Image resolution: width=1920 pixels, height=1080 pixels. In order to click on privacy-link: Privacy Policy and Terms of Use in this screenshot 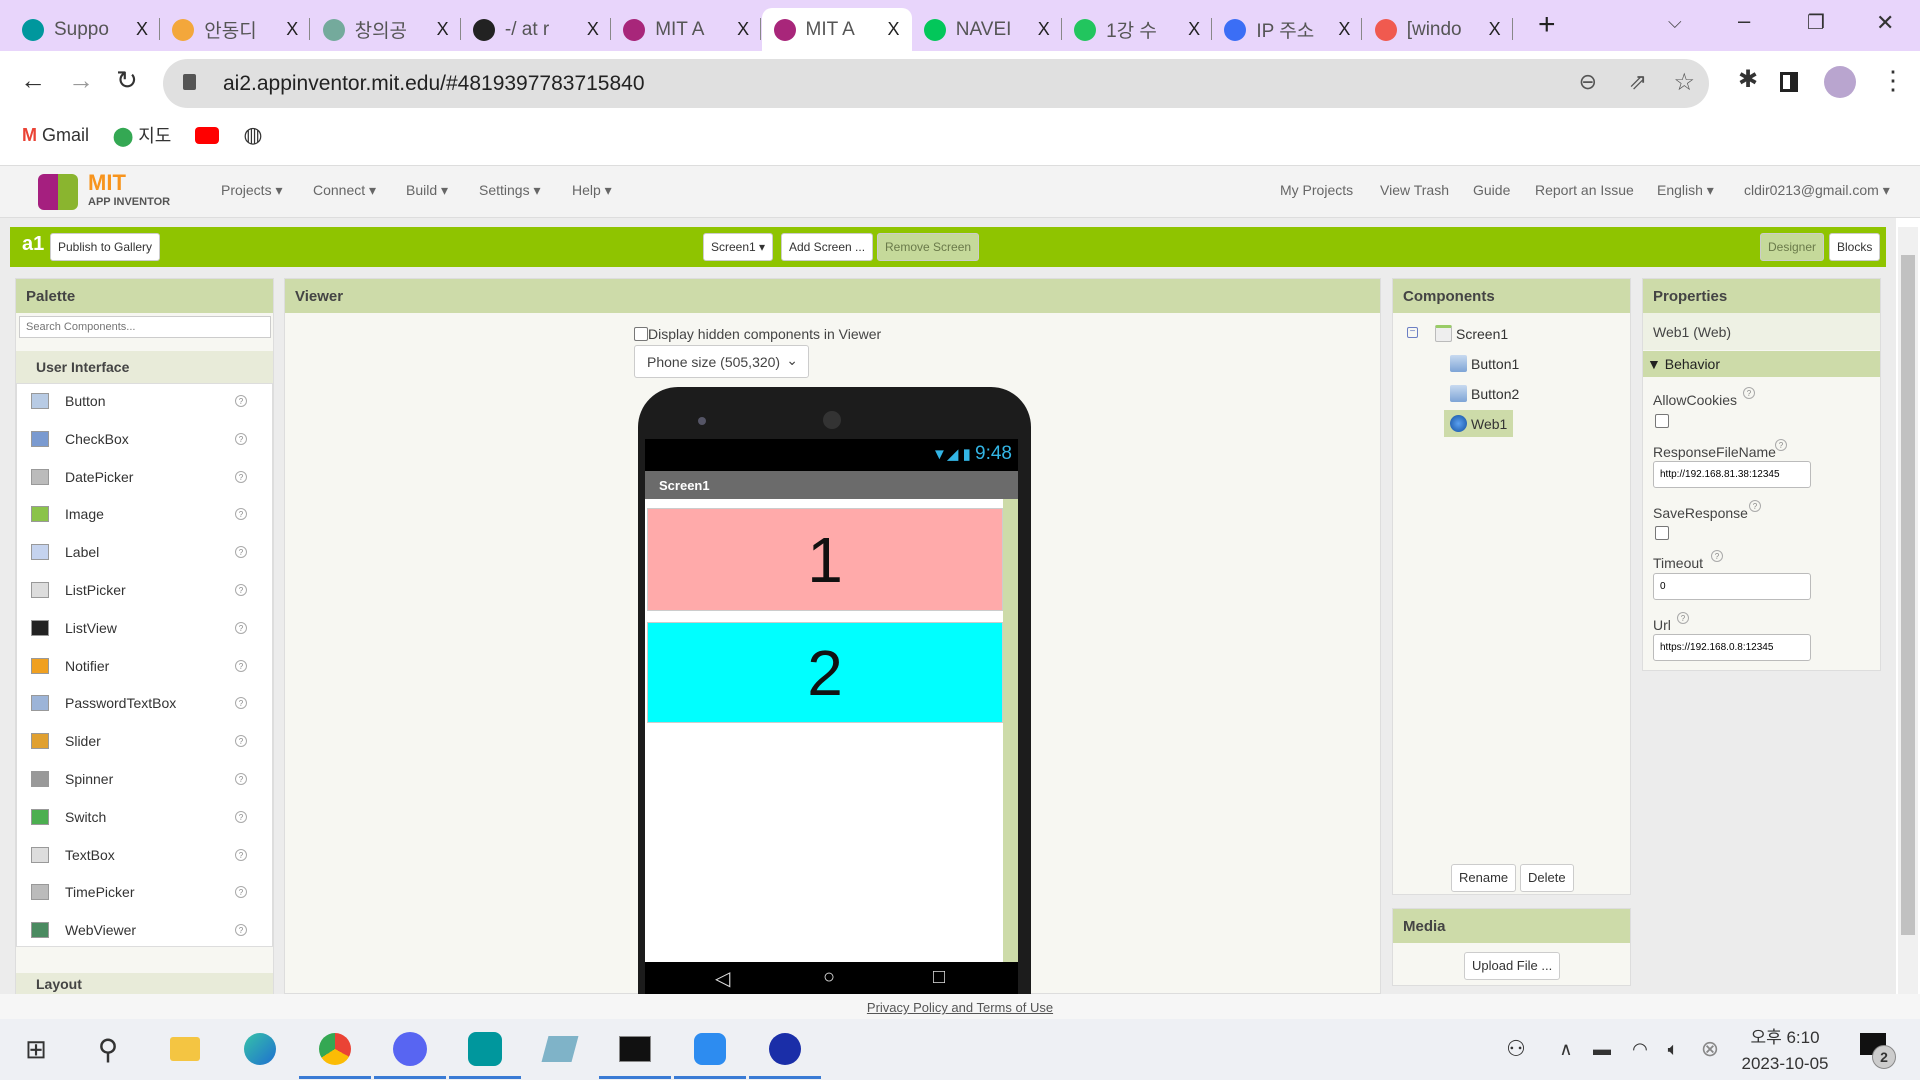, I will do `click(960, 1007)`.